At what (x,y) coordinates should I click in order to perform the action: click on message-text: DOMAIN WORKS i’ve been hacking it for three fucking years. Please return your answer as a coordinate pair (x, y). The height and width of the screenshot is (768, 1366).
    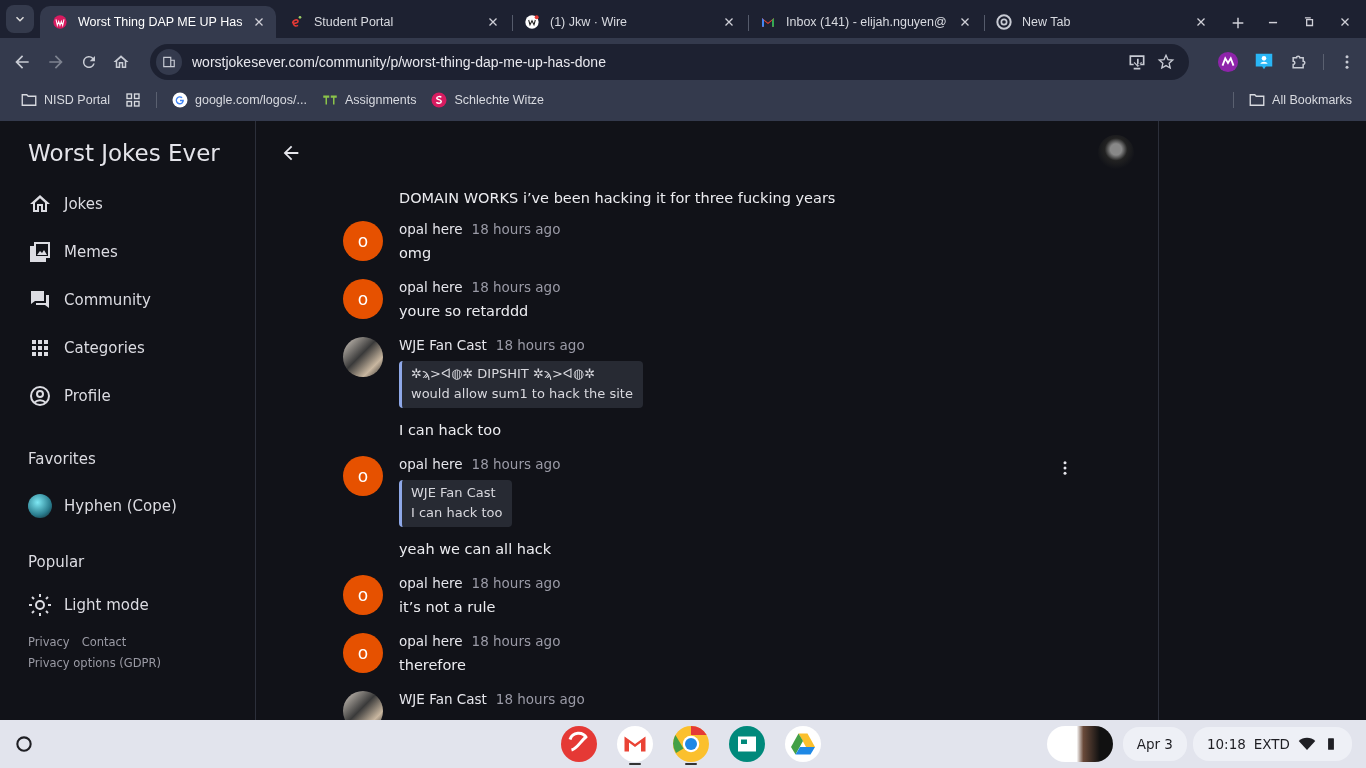
    Looking at the image, I should click on (617, 198).